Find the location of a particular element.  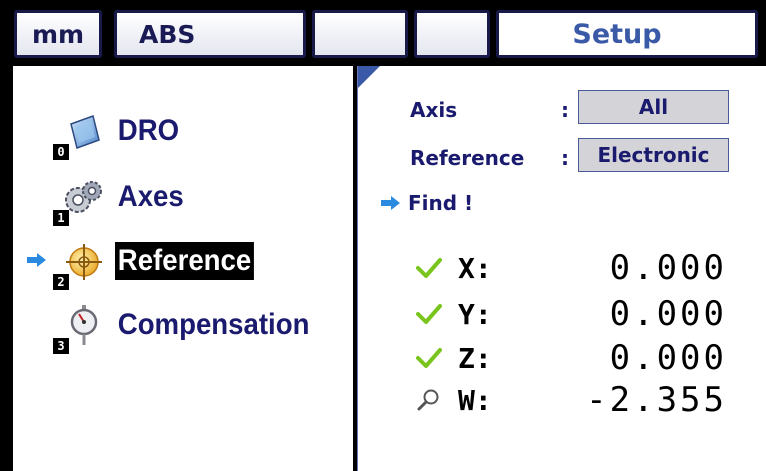

axis-name: X: is located at coordinates (475, 268).